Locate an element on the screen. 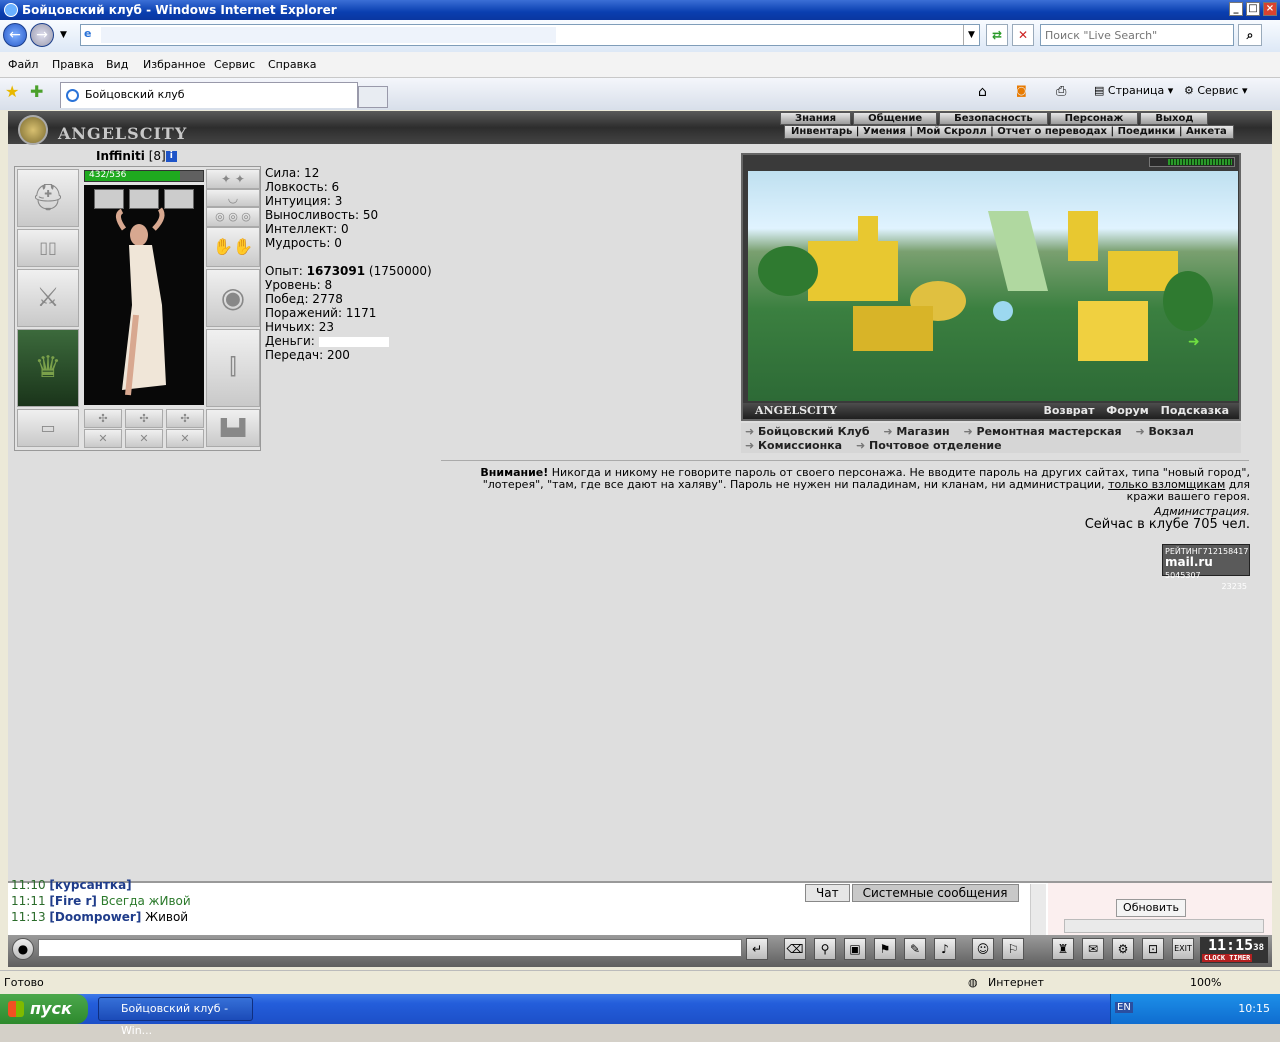 Image resolution: width=1280 pixels, height=1042 pixels. menu-security: Безопасность is located at coordinates (993, 118).